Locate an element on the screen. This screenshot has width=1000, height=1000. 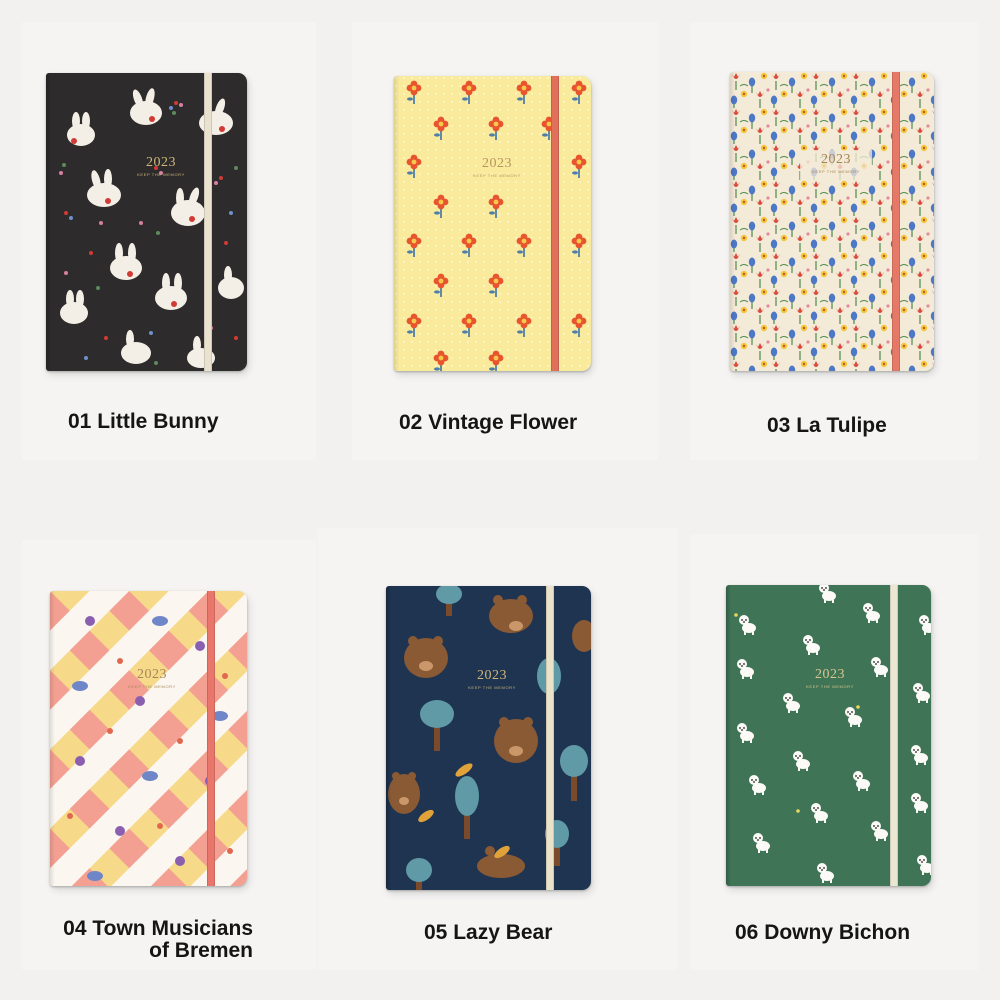
product-label: 02 Vintage Flower is located at coordinates (488, 423).